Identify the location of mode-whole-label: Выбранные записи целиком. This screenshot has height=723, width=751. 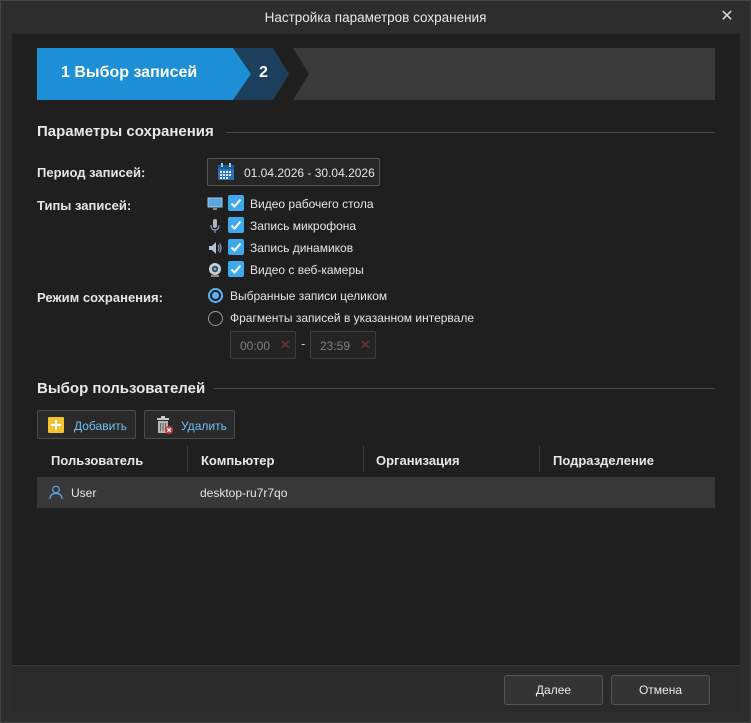
(308, 296).